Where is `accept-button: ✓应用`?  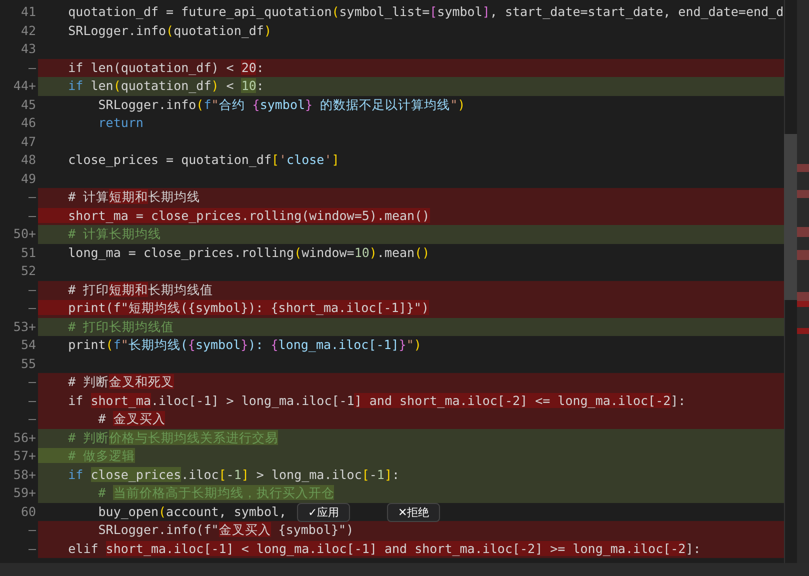 accept-button: ✓应用 is located at coordinates (323, 512).